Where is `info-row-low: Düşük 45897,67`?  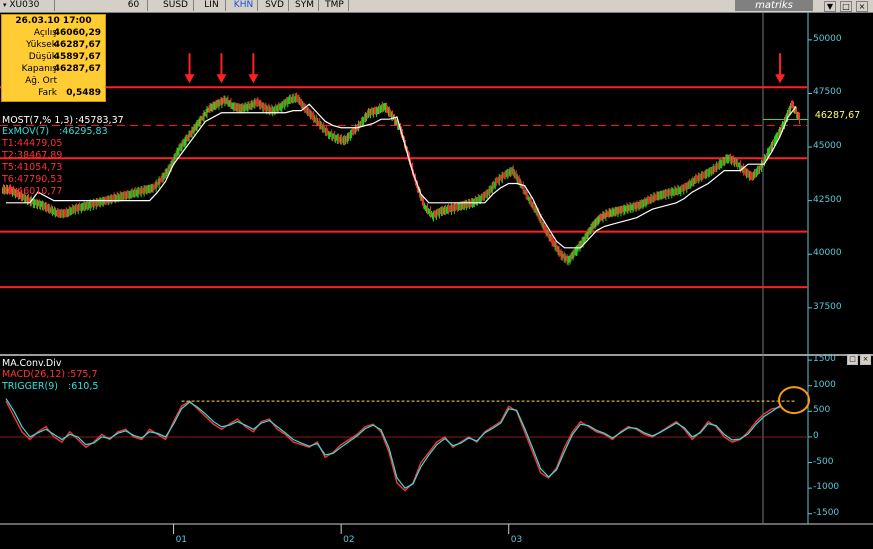
info-row-low: Düşük 45897,67 is located at coordinates (64, 57).